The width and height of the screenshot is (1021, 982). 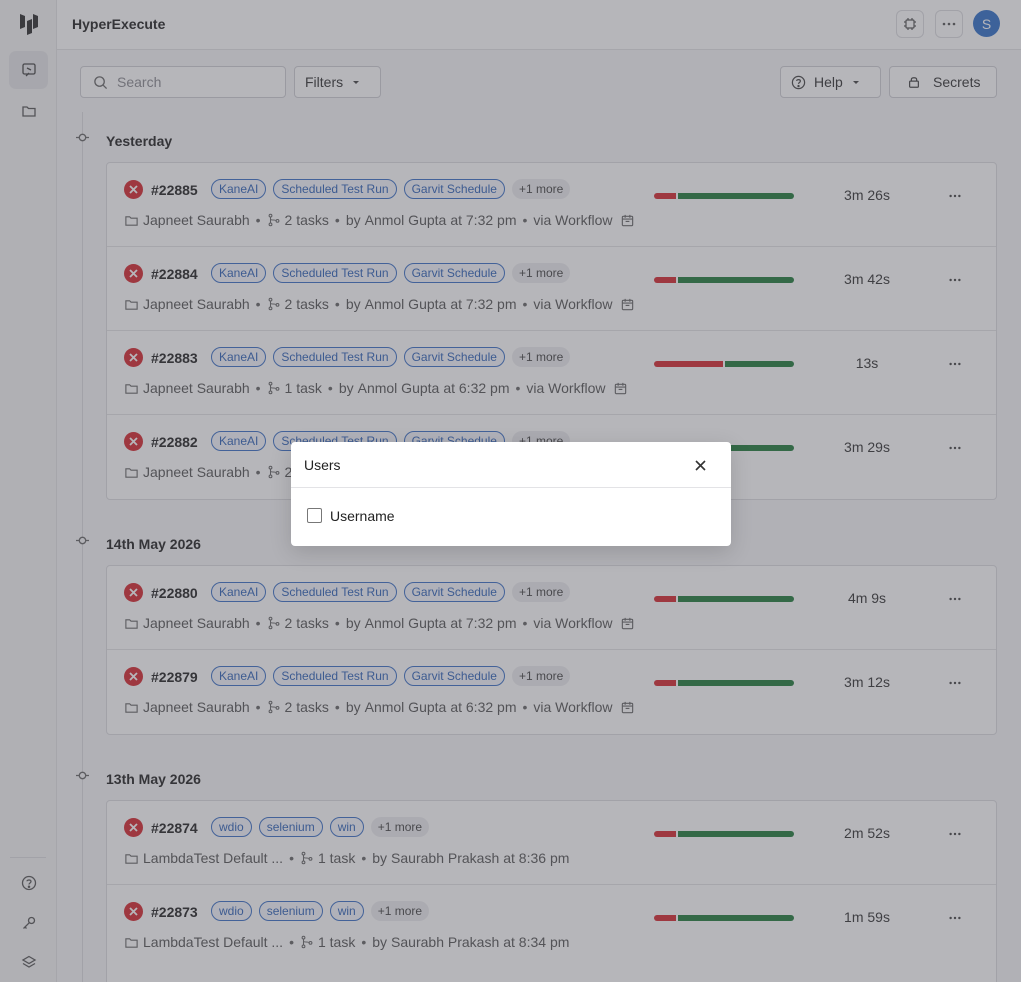 What do you see at coordinates (511, 465) in the screenshot?
I see `dialog-header: Users` at bounding box center [511, 465].